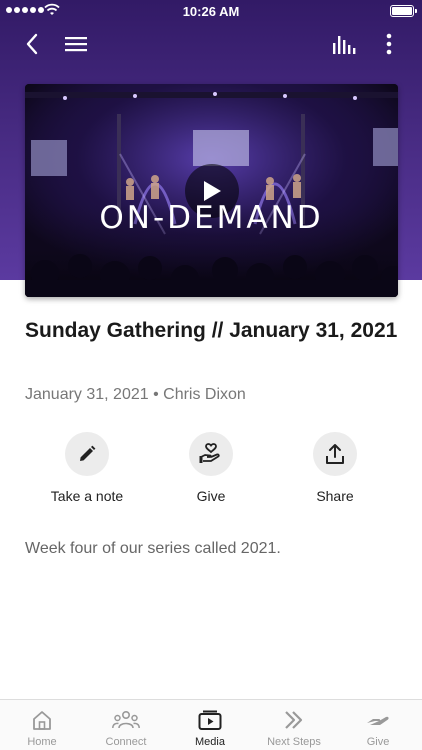 Image resolution: width=422 pixels, height=750 pixels. What do you see at coordinates (335, 496) in the screenshot?
I see `share-label: Share` at bounding box center [335, 496].